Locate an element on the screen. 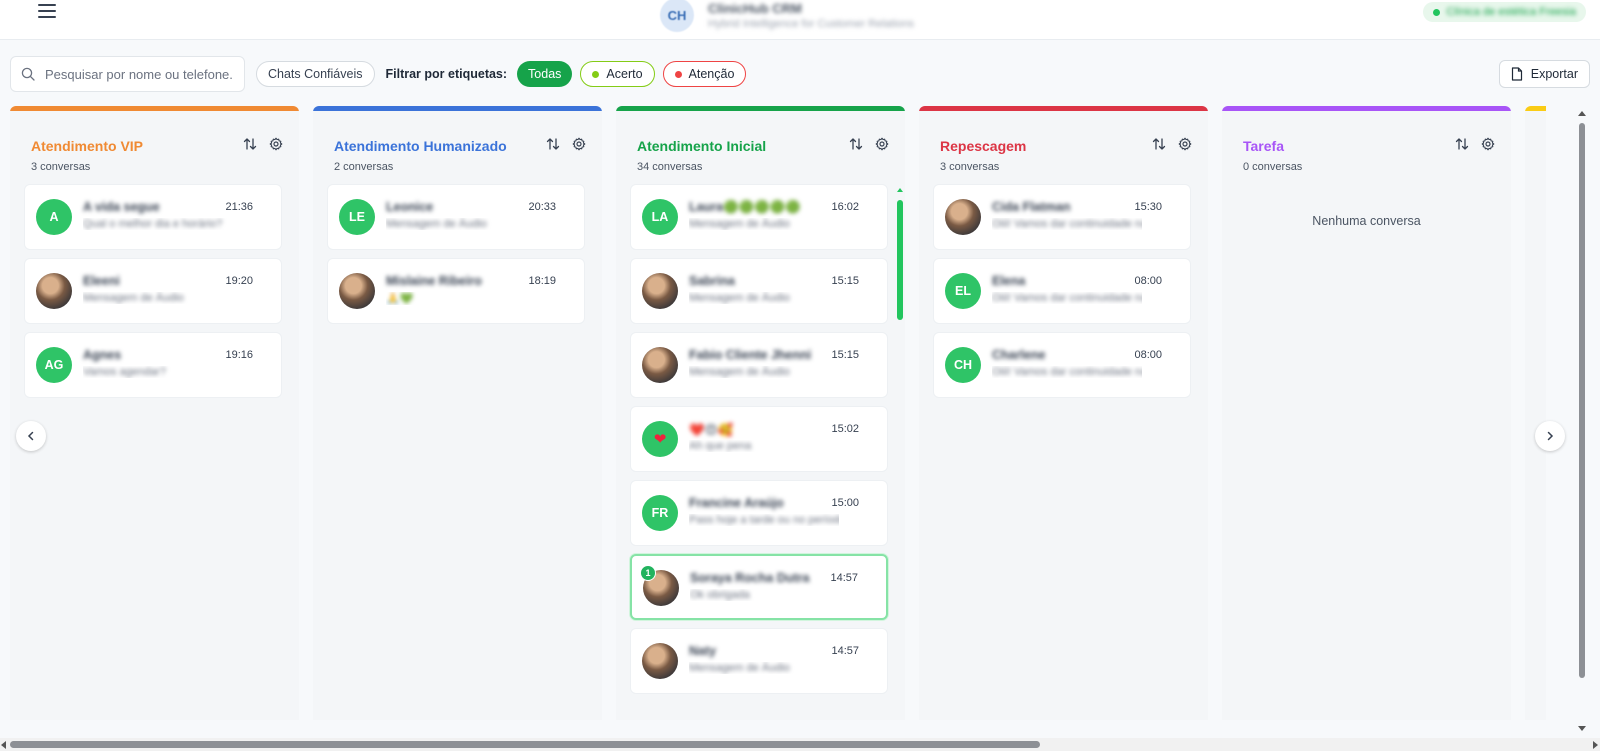  conversation-count: 3 conversas is located at coordinates (970, 167).